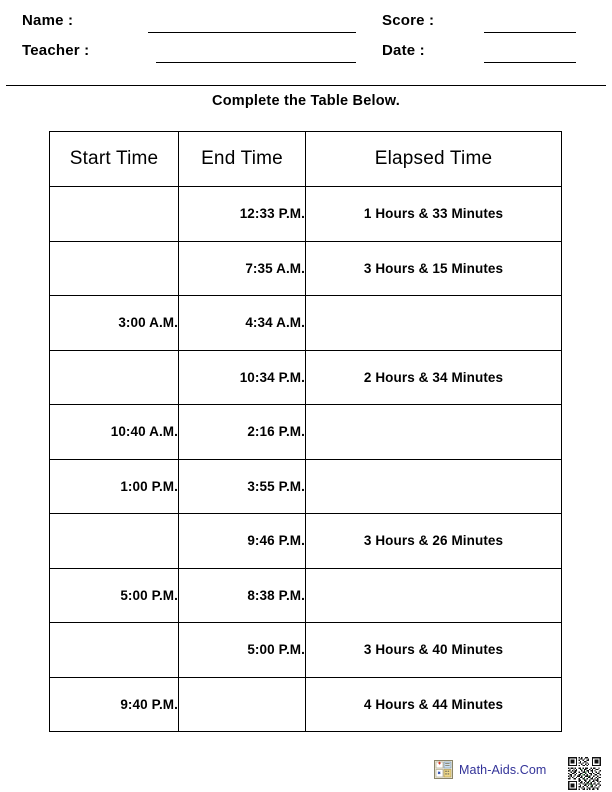 The image size is (612, 792). Describe the element at coordinates (433, 704) in the screenshot. I see `cell-elapsed-time: 4 Hours & 44 Minutes` at that location.